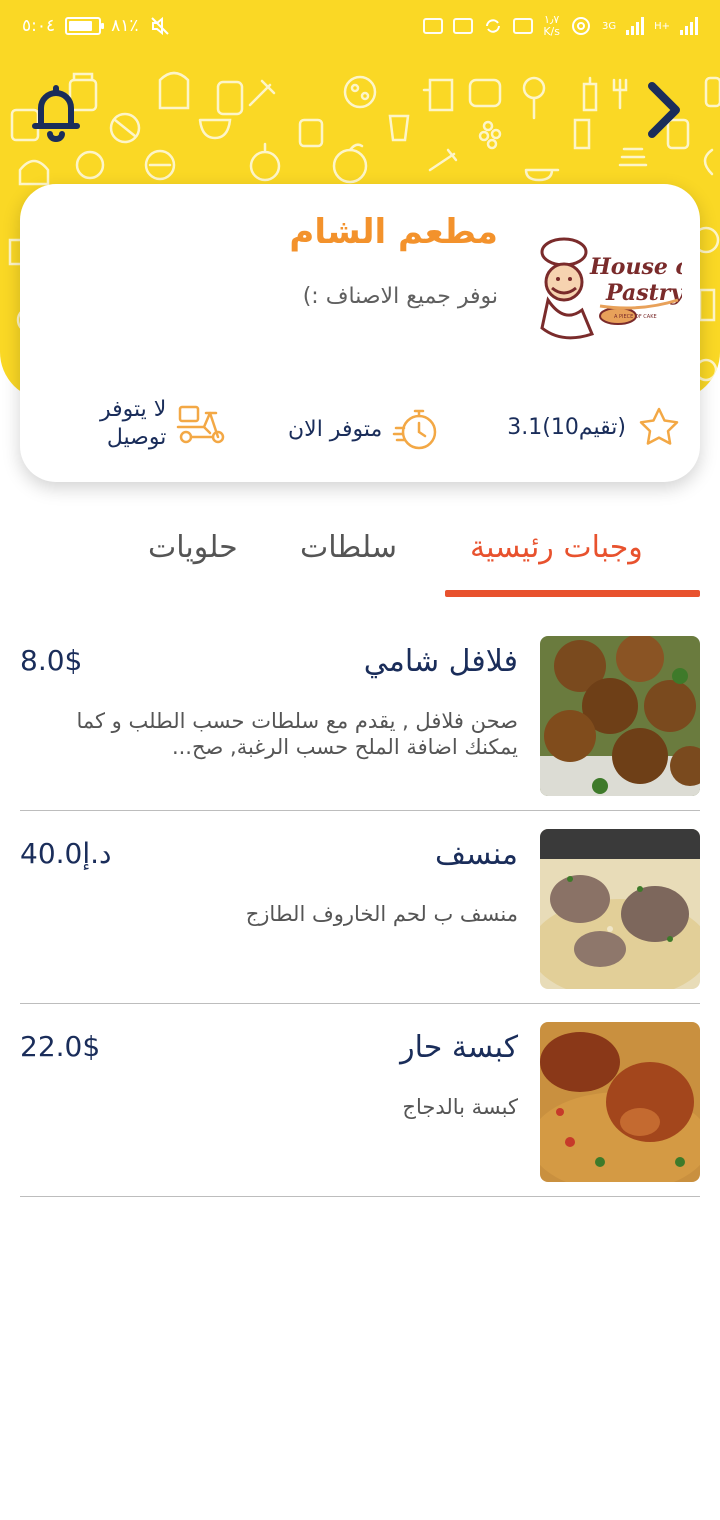 This screenshot has height=1520, width=720. What do you see at coordinates (164, 424) in the screenshot?
I see `delivery-info: لا يتوفر توصيل` at bounding box center [164, 424].